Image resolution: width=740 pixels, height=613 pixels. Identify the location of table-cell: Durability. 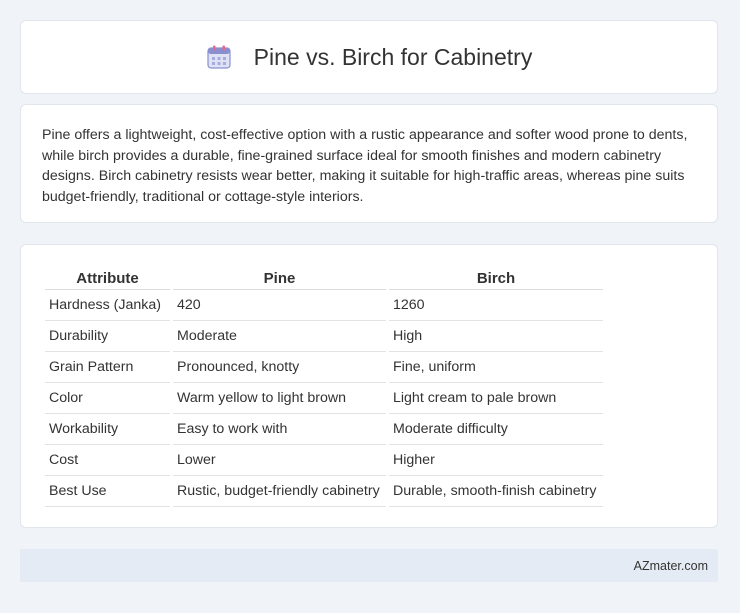
(107, 336).